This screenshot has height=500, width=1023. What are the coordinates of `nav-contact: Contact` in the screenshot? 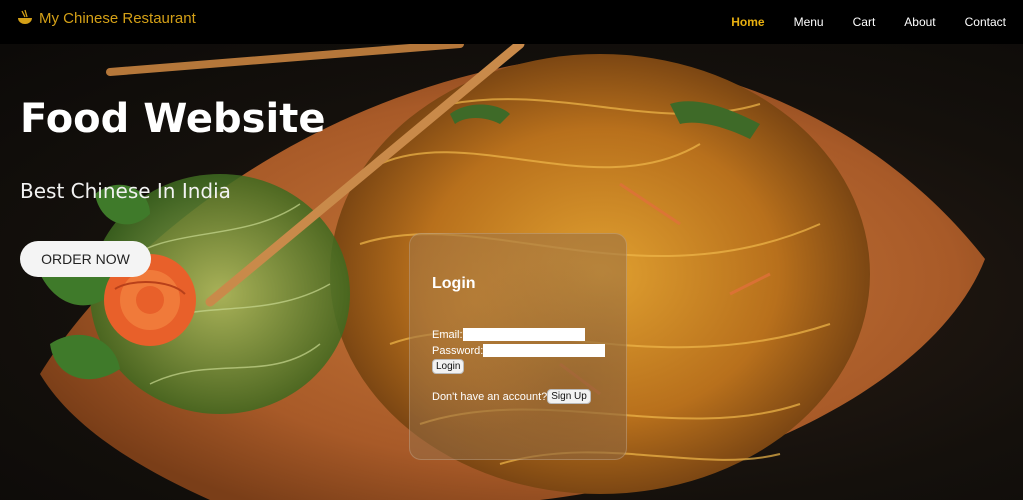 It's located at (985, 22).